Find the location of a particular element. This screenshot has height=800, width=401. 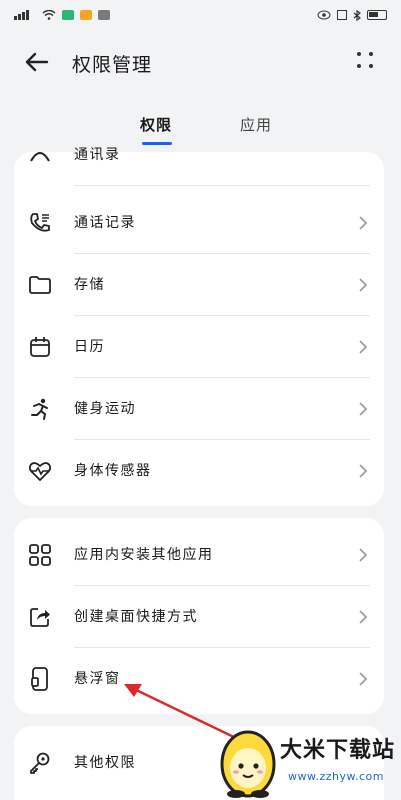

folder-icon is located at coordinates (40, 285).